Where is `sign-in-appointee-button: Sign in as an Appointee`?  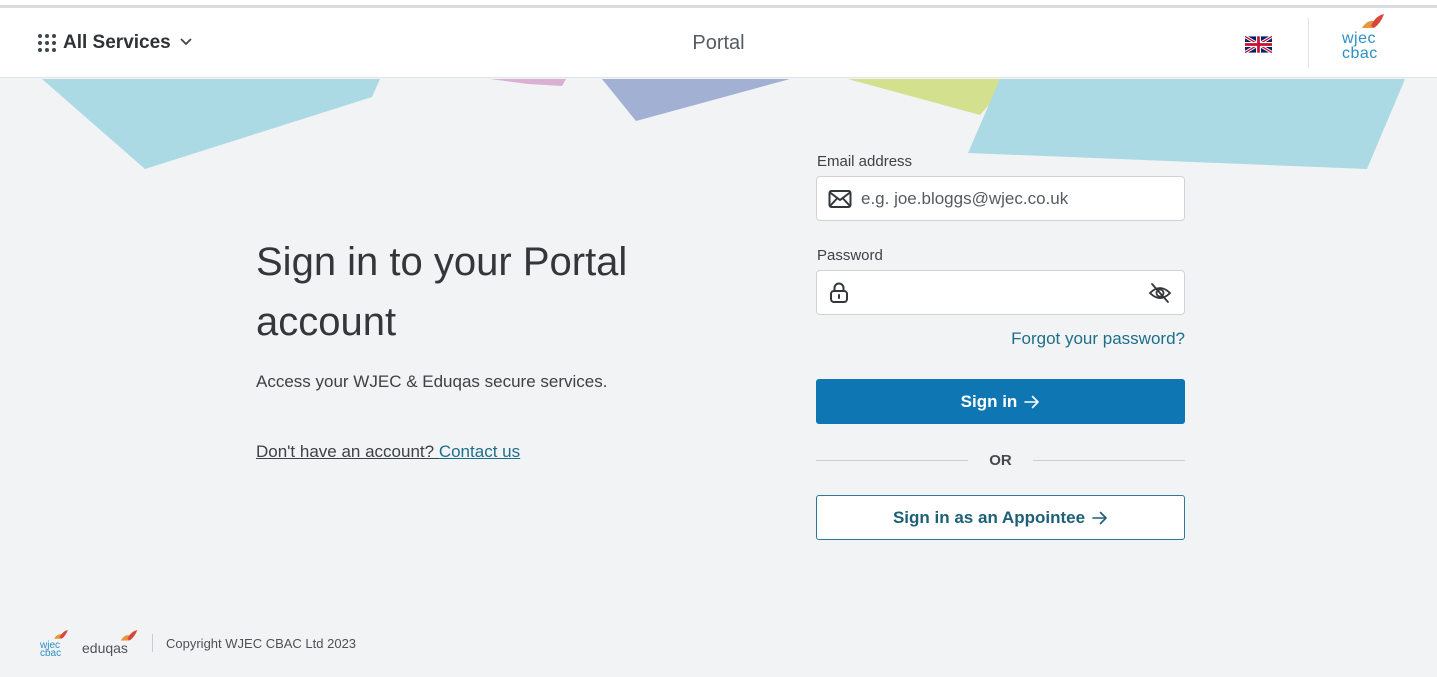
sign-in-appointee-button: Sign in as an Appointee is located at coordinates (1000, 517).